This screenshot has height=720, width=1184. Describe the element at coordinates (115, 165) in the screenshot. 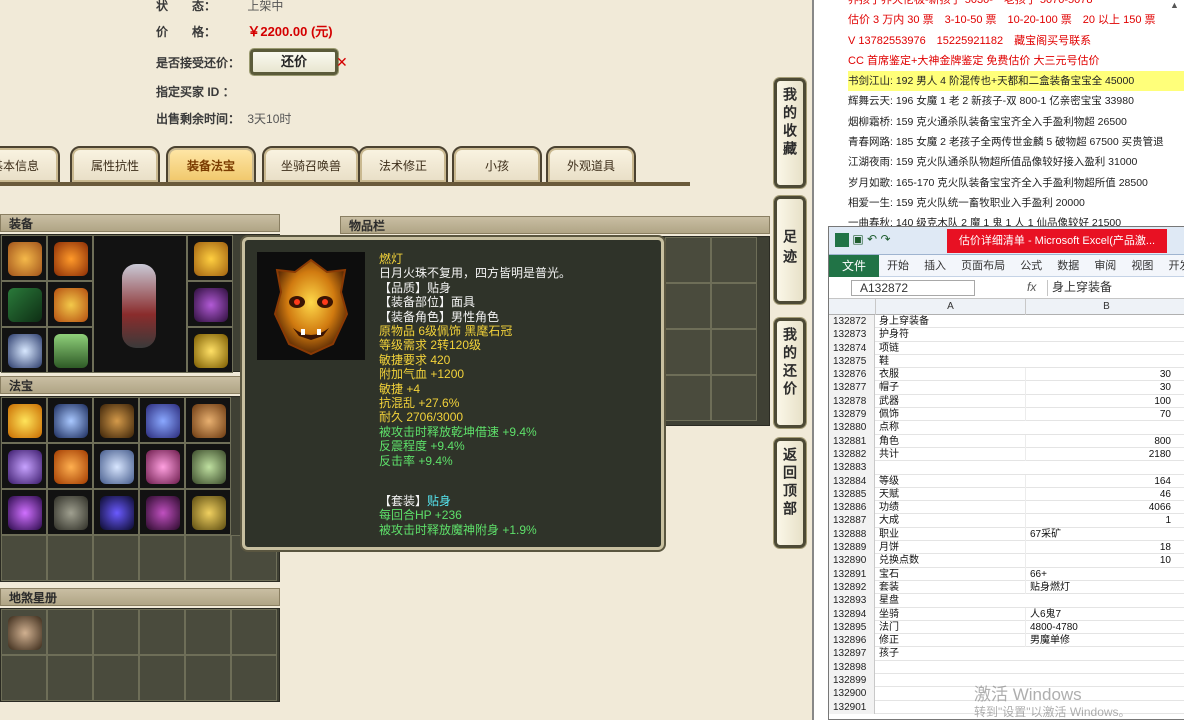

I see `tab-attributes: 属性抗性` at that location.